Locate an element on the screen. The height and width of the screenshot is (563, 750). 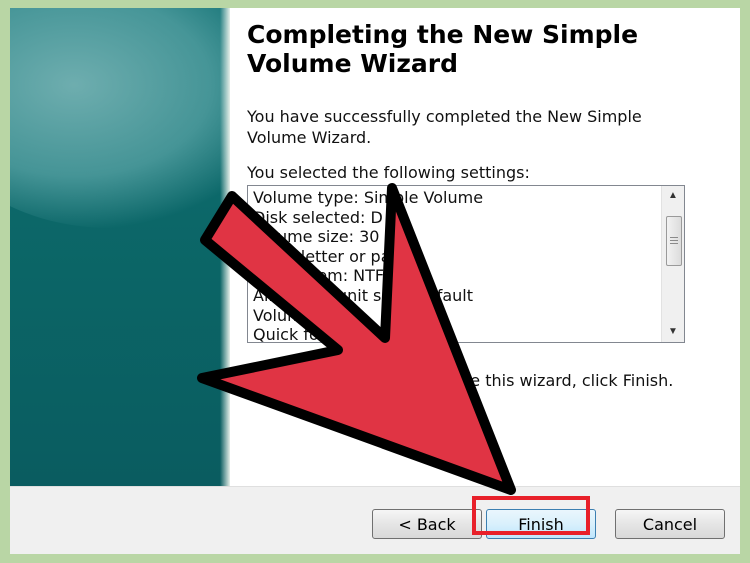
banner-edge is located at coordinates (225, 247).